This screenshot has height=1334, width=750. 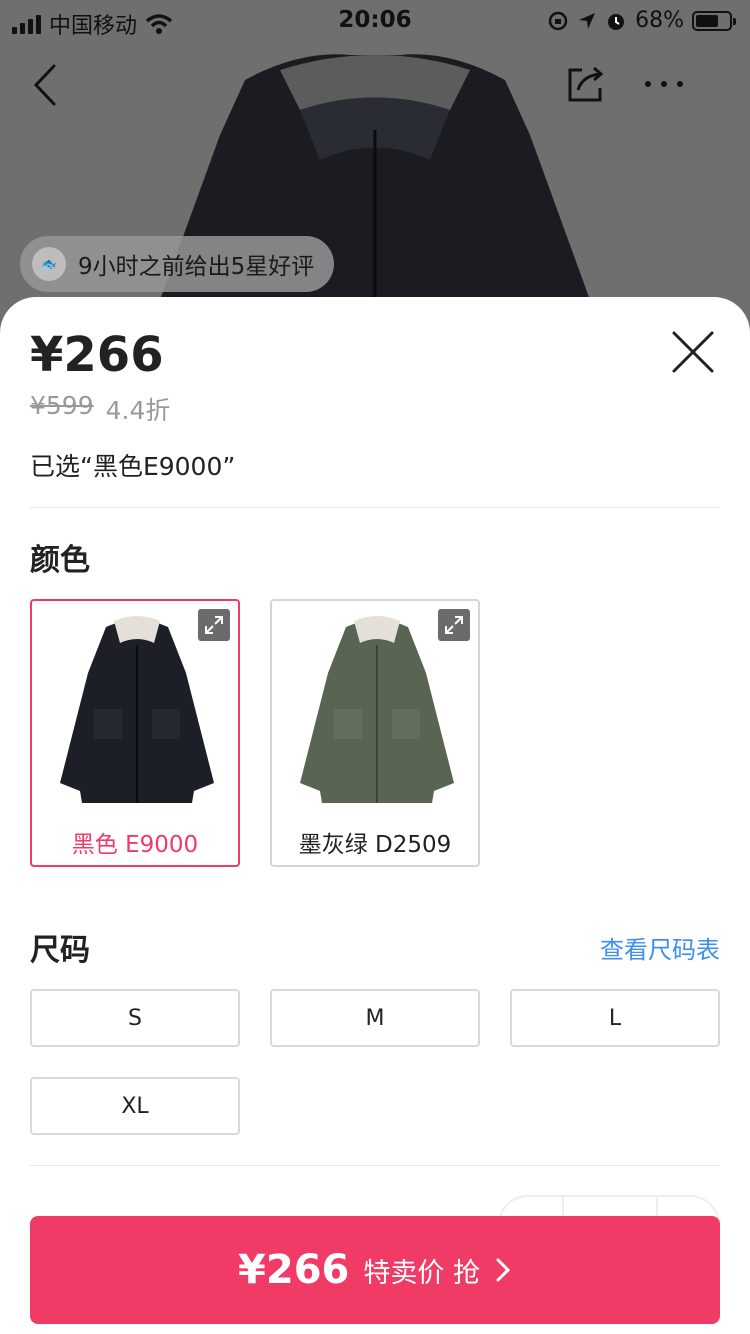 What do you see at coordinates (62, 405) in the screenshot?
I see `original-price: ¥599` at bounding box center [62, 405].